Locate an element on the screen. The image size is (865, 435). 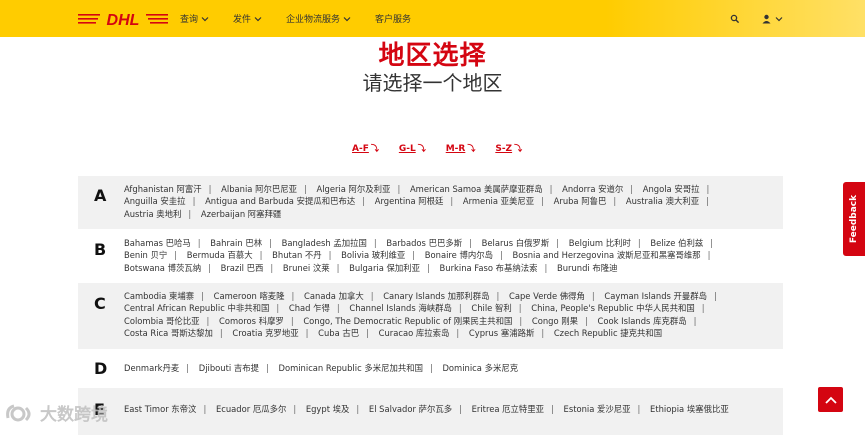
country-link: Azerbaijan 阿塞拜疆 is located at coordinates (241, 214).